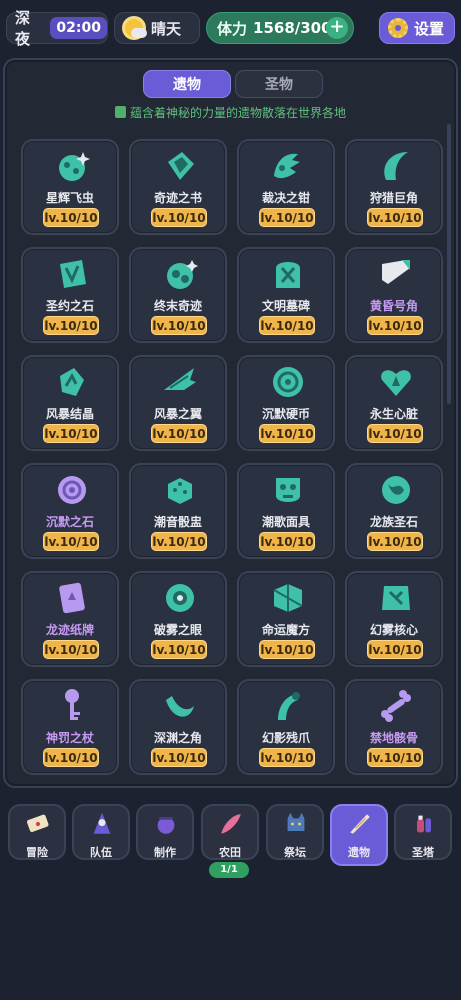  I want to click on coin-icon, so click(288, 382).